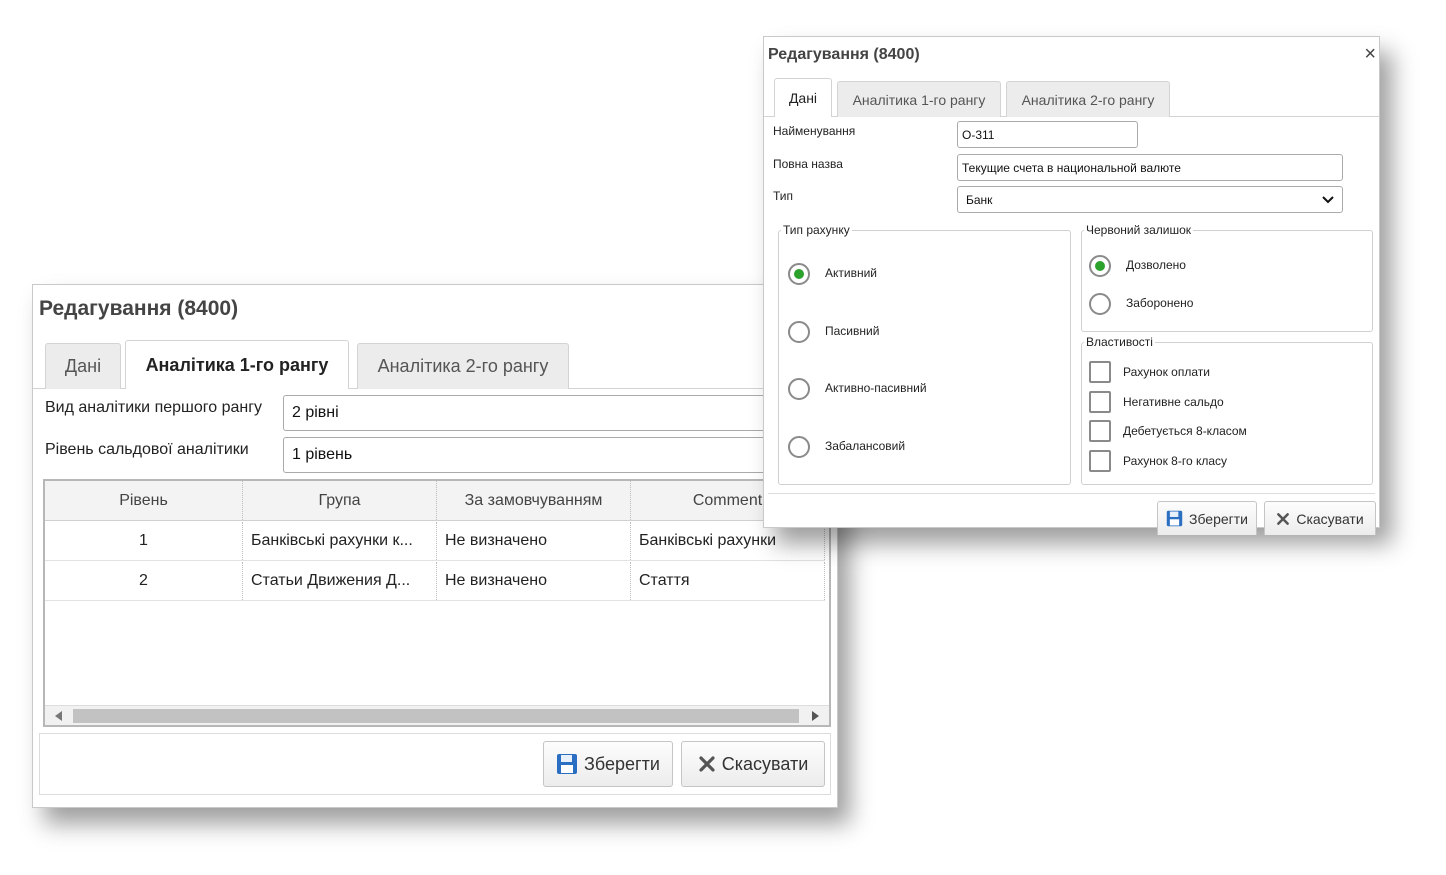 Image resolution: width=1446 pixels, height=875 pixels. I want to click on back-save-button: Зберегти, so click(608, 764).